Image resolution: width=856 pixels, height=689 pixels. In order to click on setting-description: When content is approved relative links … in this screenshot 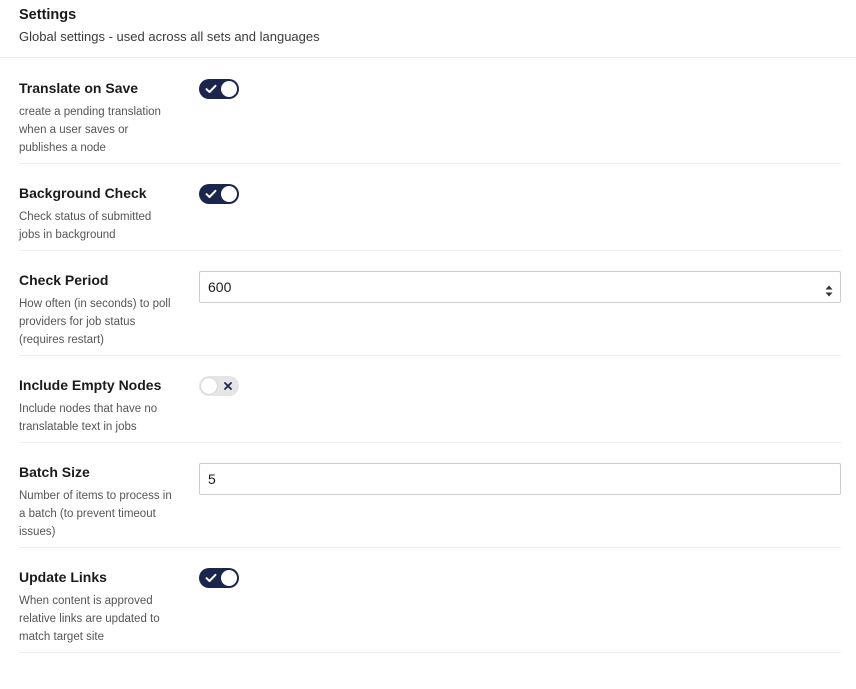, I will do `click(89, 619)`.